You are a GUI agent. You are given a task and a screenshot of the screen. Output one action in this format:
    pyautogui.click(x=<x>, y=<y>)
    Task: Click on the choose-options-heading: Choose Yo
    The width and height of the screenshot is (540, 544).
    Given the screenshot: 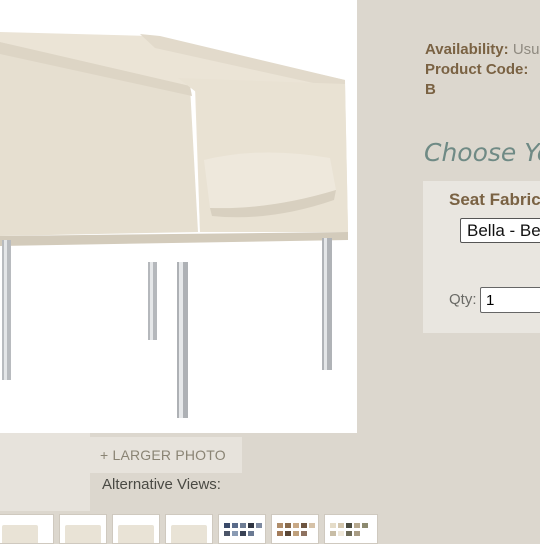 What is the action you would take?
    pyautogui.click(x=482, y=152)
    